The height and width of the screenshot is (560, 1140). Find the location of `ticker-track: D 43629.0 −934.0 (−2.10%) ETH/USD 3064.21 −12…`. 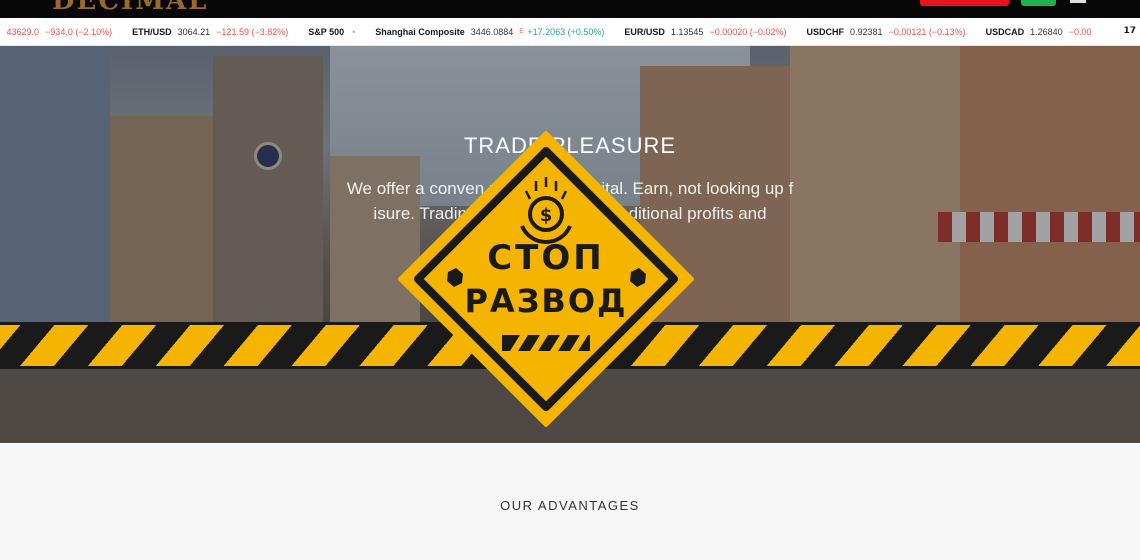

ticker-track: D 43629.0 −934.0 (−2.10%) ETH/USD 3064.21 −12… is located at coordinates (555, 31).